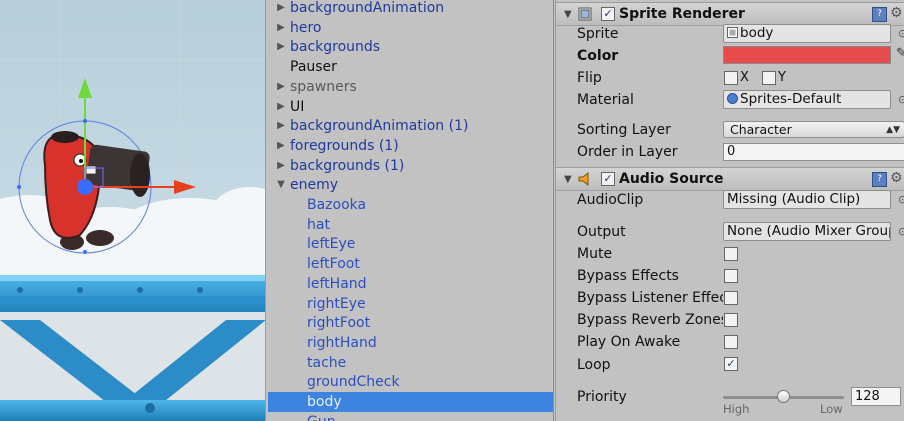  I want to click on hierarchy-item-label: enemy, so click(314, 185).